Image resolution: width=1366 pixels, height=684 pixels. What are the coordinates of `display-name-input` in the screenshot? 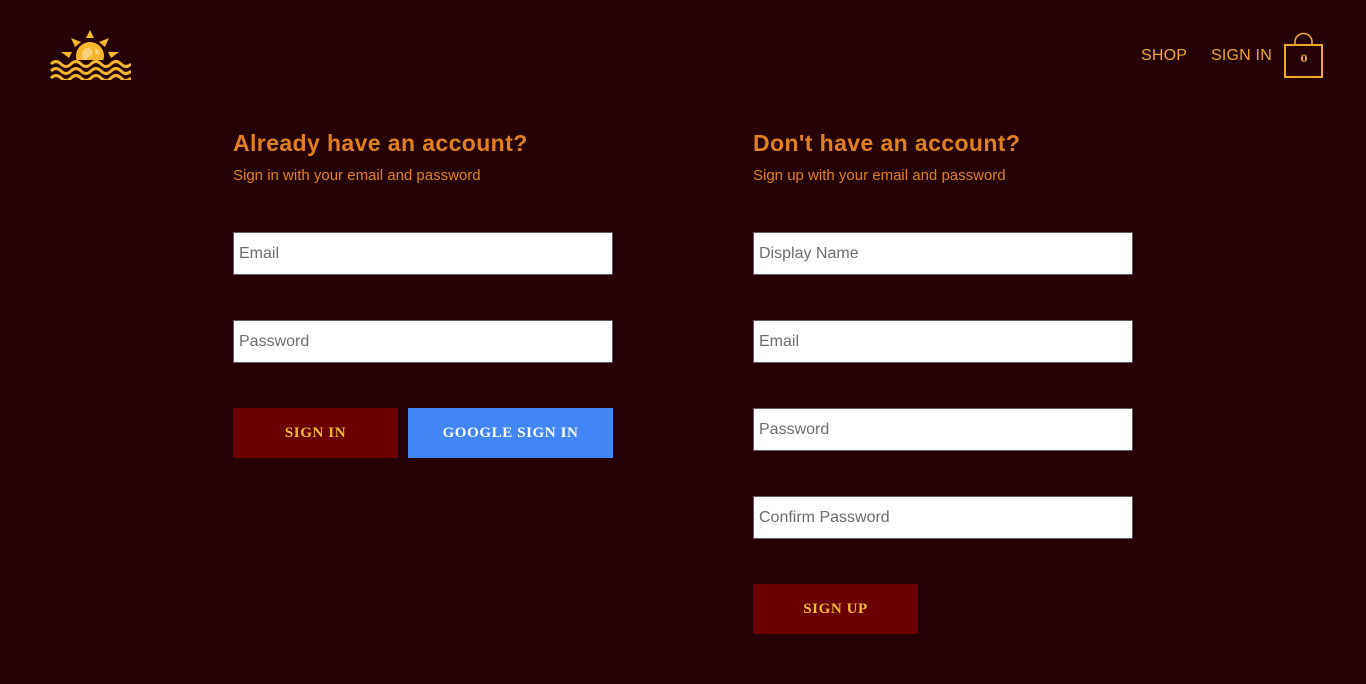 It's located at (943, 253).